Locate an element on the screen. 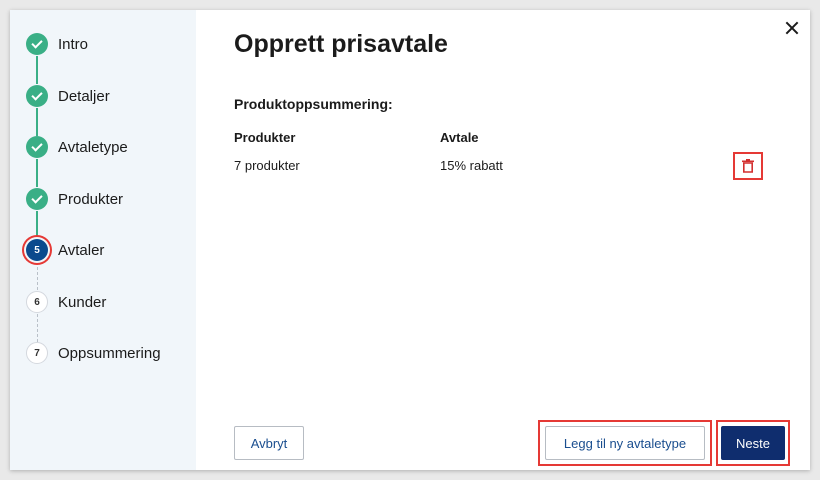  delete-row-button is located at coordinates (748, 166).